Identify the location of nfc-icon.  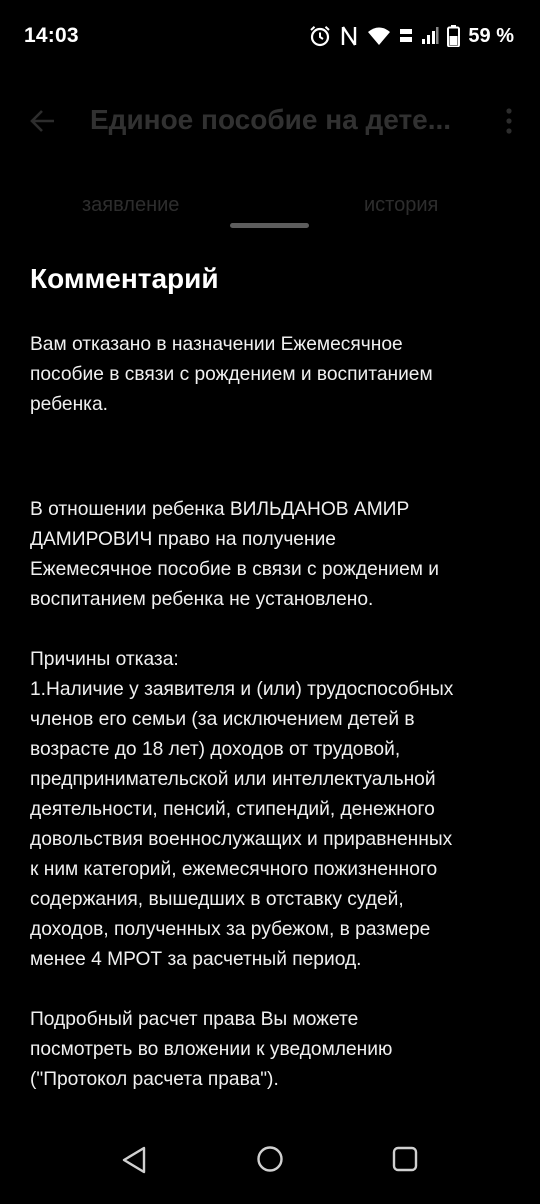
(349, 36).